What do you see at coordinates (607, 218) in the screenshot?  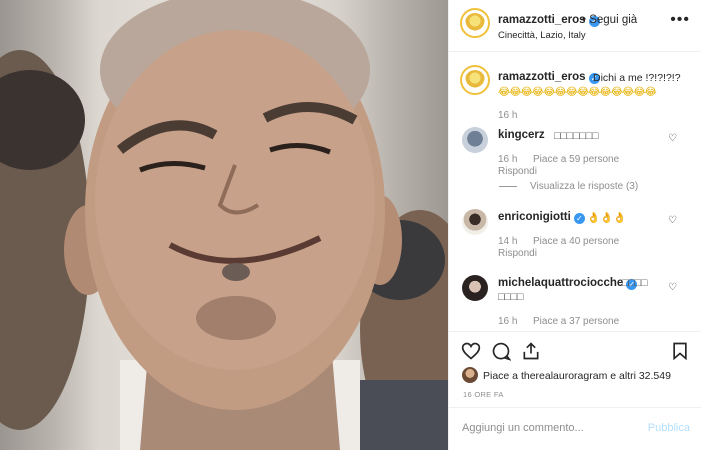 I see `comment-text: 👌👌👌` at bounding box center [607, 218].